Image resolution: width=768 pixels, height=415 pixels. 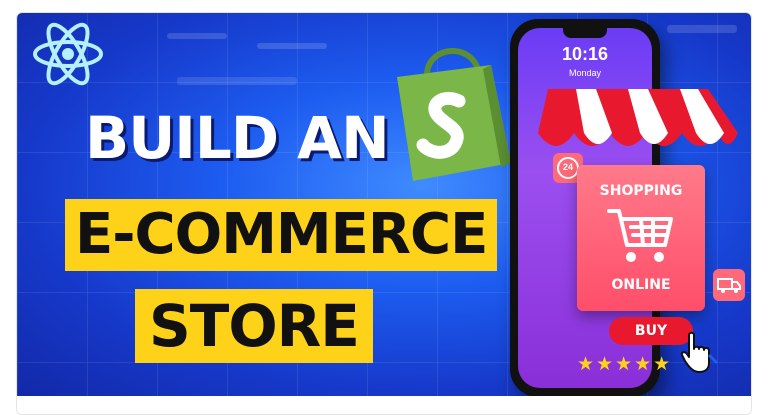 I want to click on rating-stars: ★★★★★, so click(x=625, y=364).